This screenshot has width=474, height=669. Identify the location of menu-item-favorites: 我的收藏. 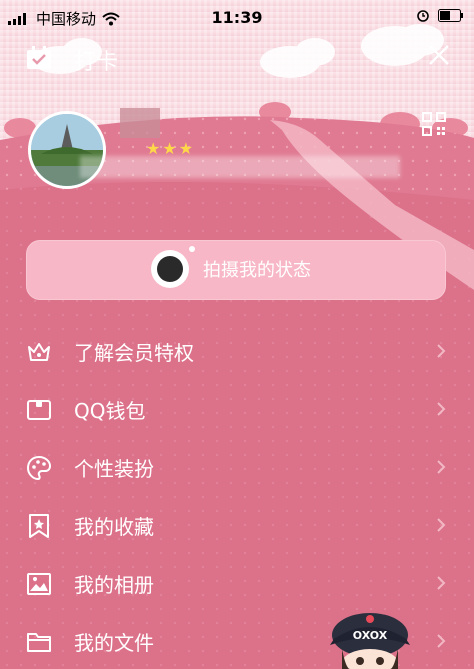
(237, 525).